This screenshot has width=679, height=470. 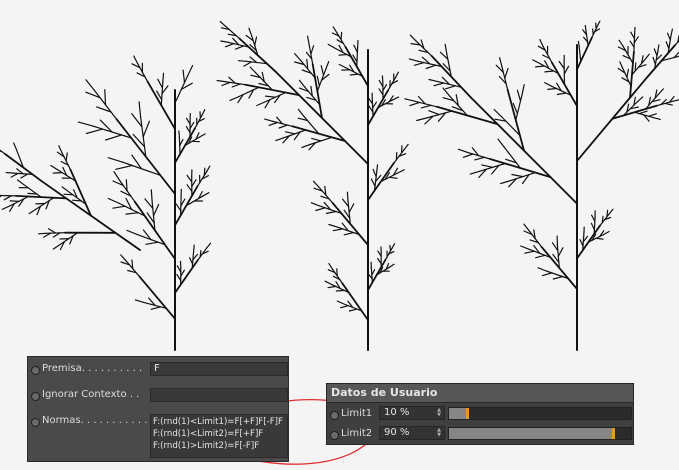 I want to click on limit2-slider, so click(x=540, y=433).